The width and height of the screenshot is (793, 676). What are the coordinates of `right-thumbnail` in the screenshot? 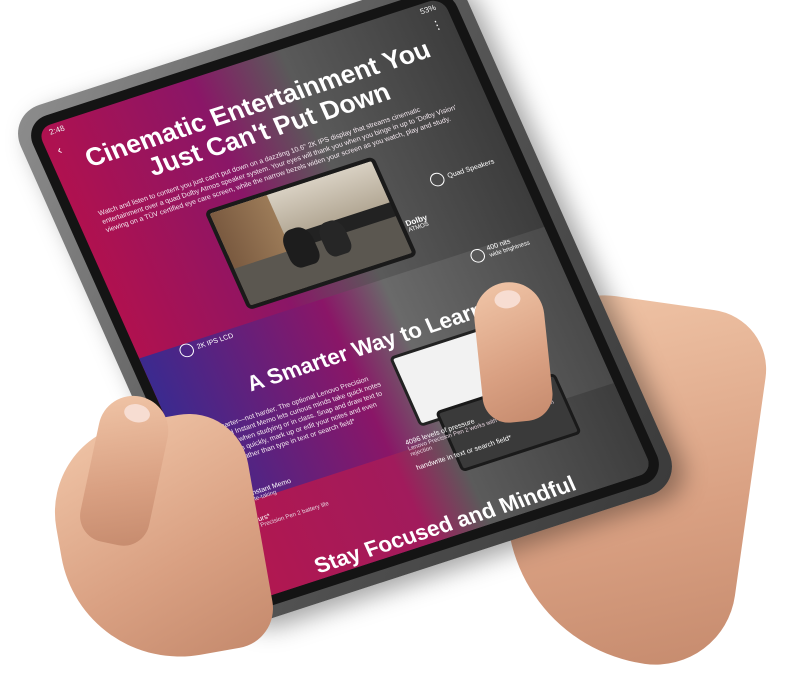 It's located at (507, 299).